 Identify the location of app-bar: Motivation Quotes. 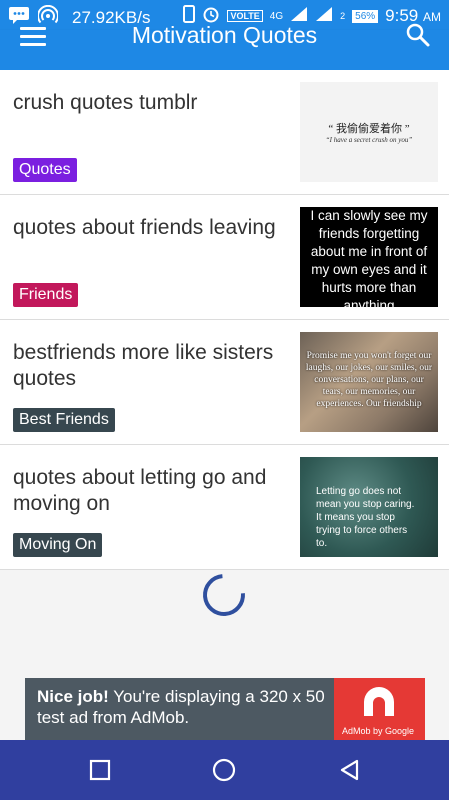
(224, 46).